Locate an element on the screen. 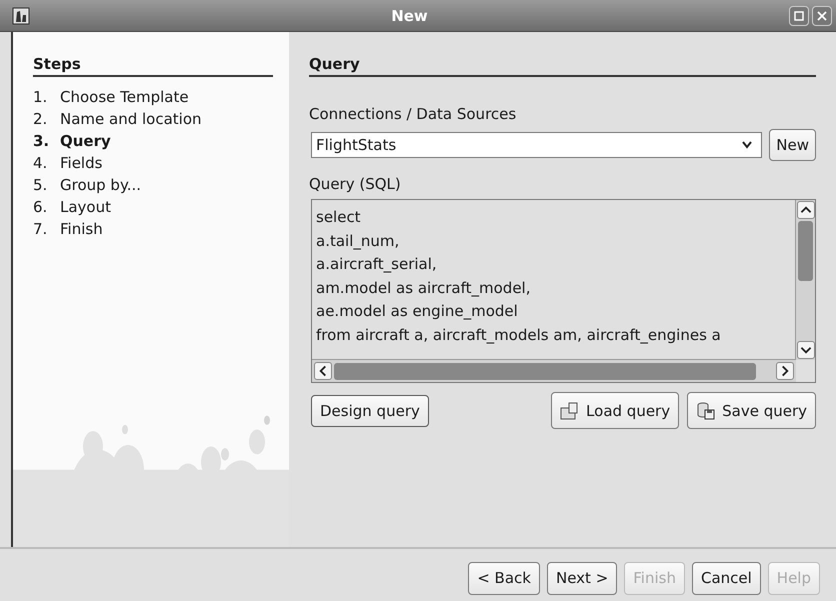 The width and height of the screenshot is (836, 601). close-icon is located at coordinates (822, 16).